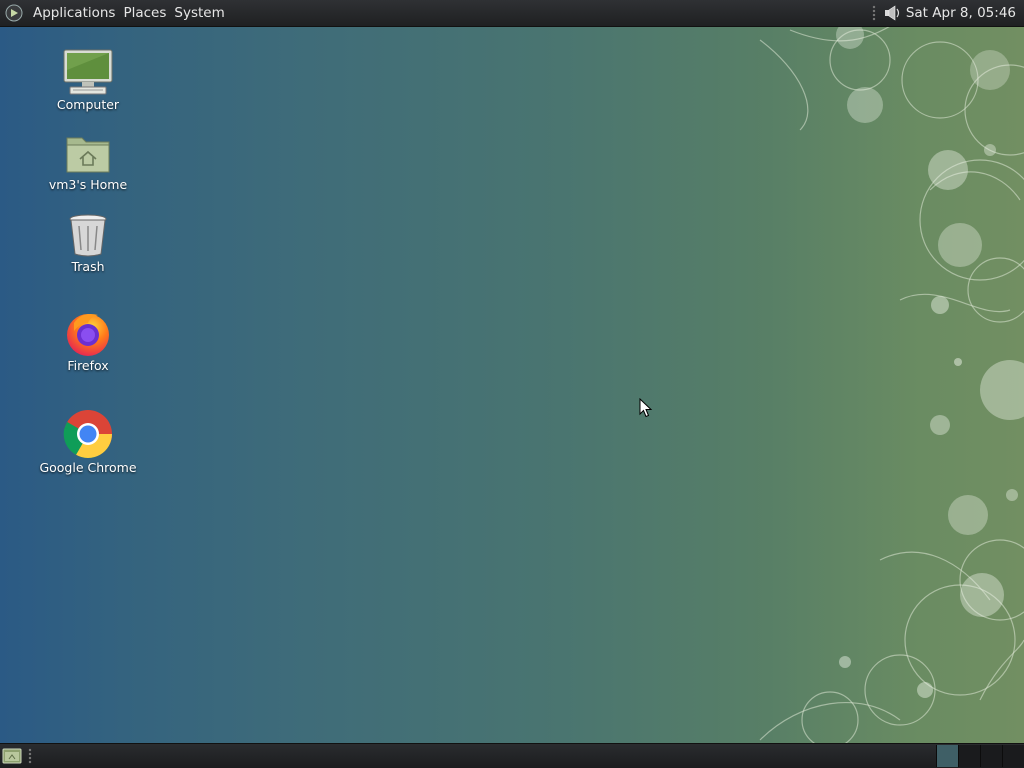  I want to click on system-menu: System, so click(199, 13).